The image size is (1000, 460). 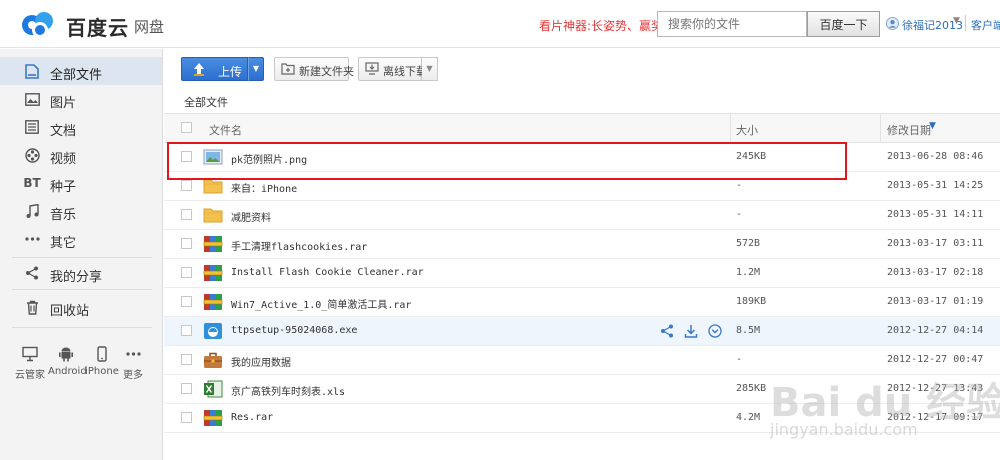 I want to click on select-all-checkbox, so click(x=186, y=127).